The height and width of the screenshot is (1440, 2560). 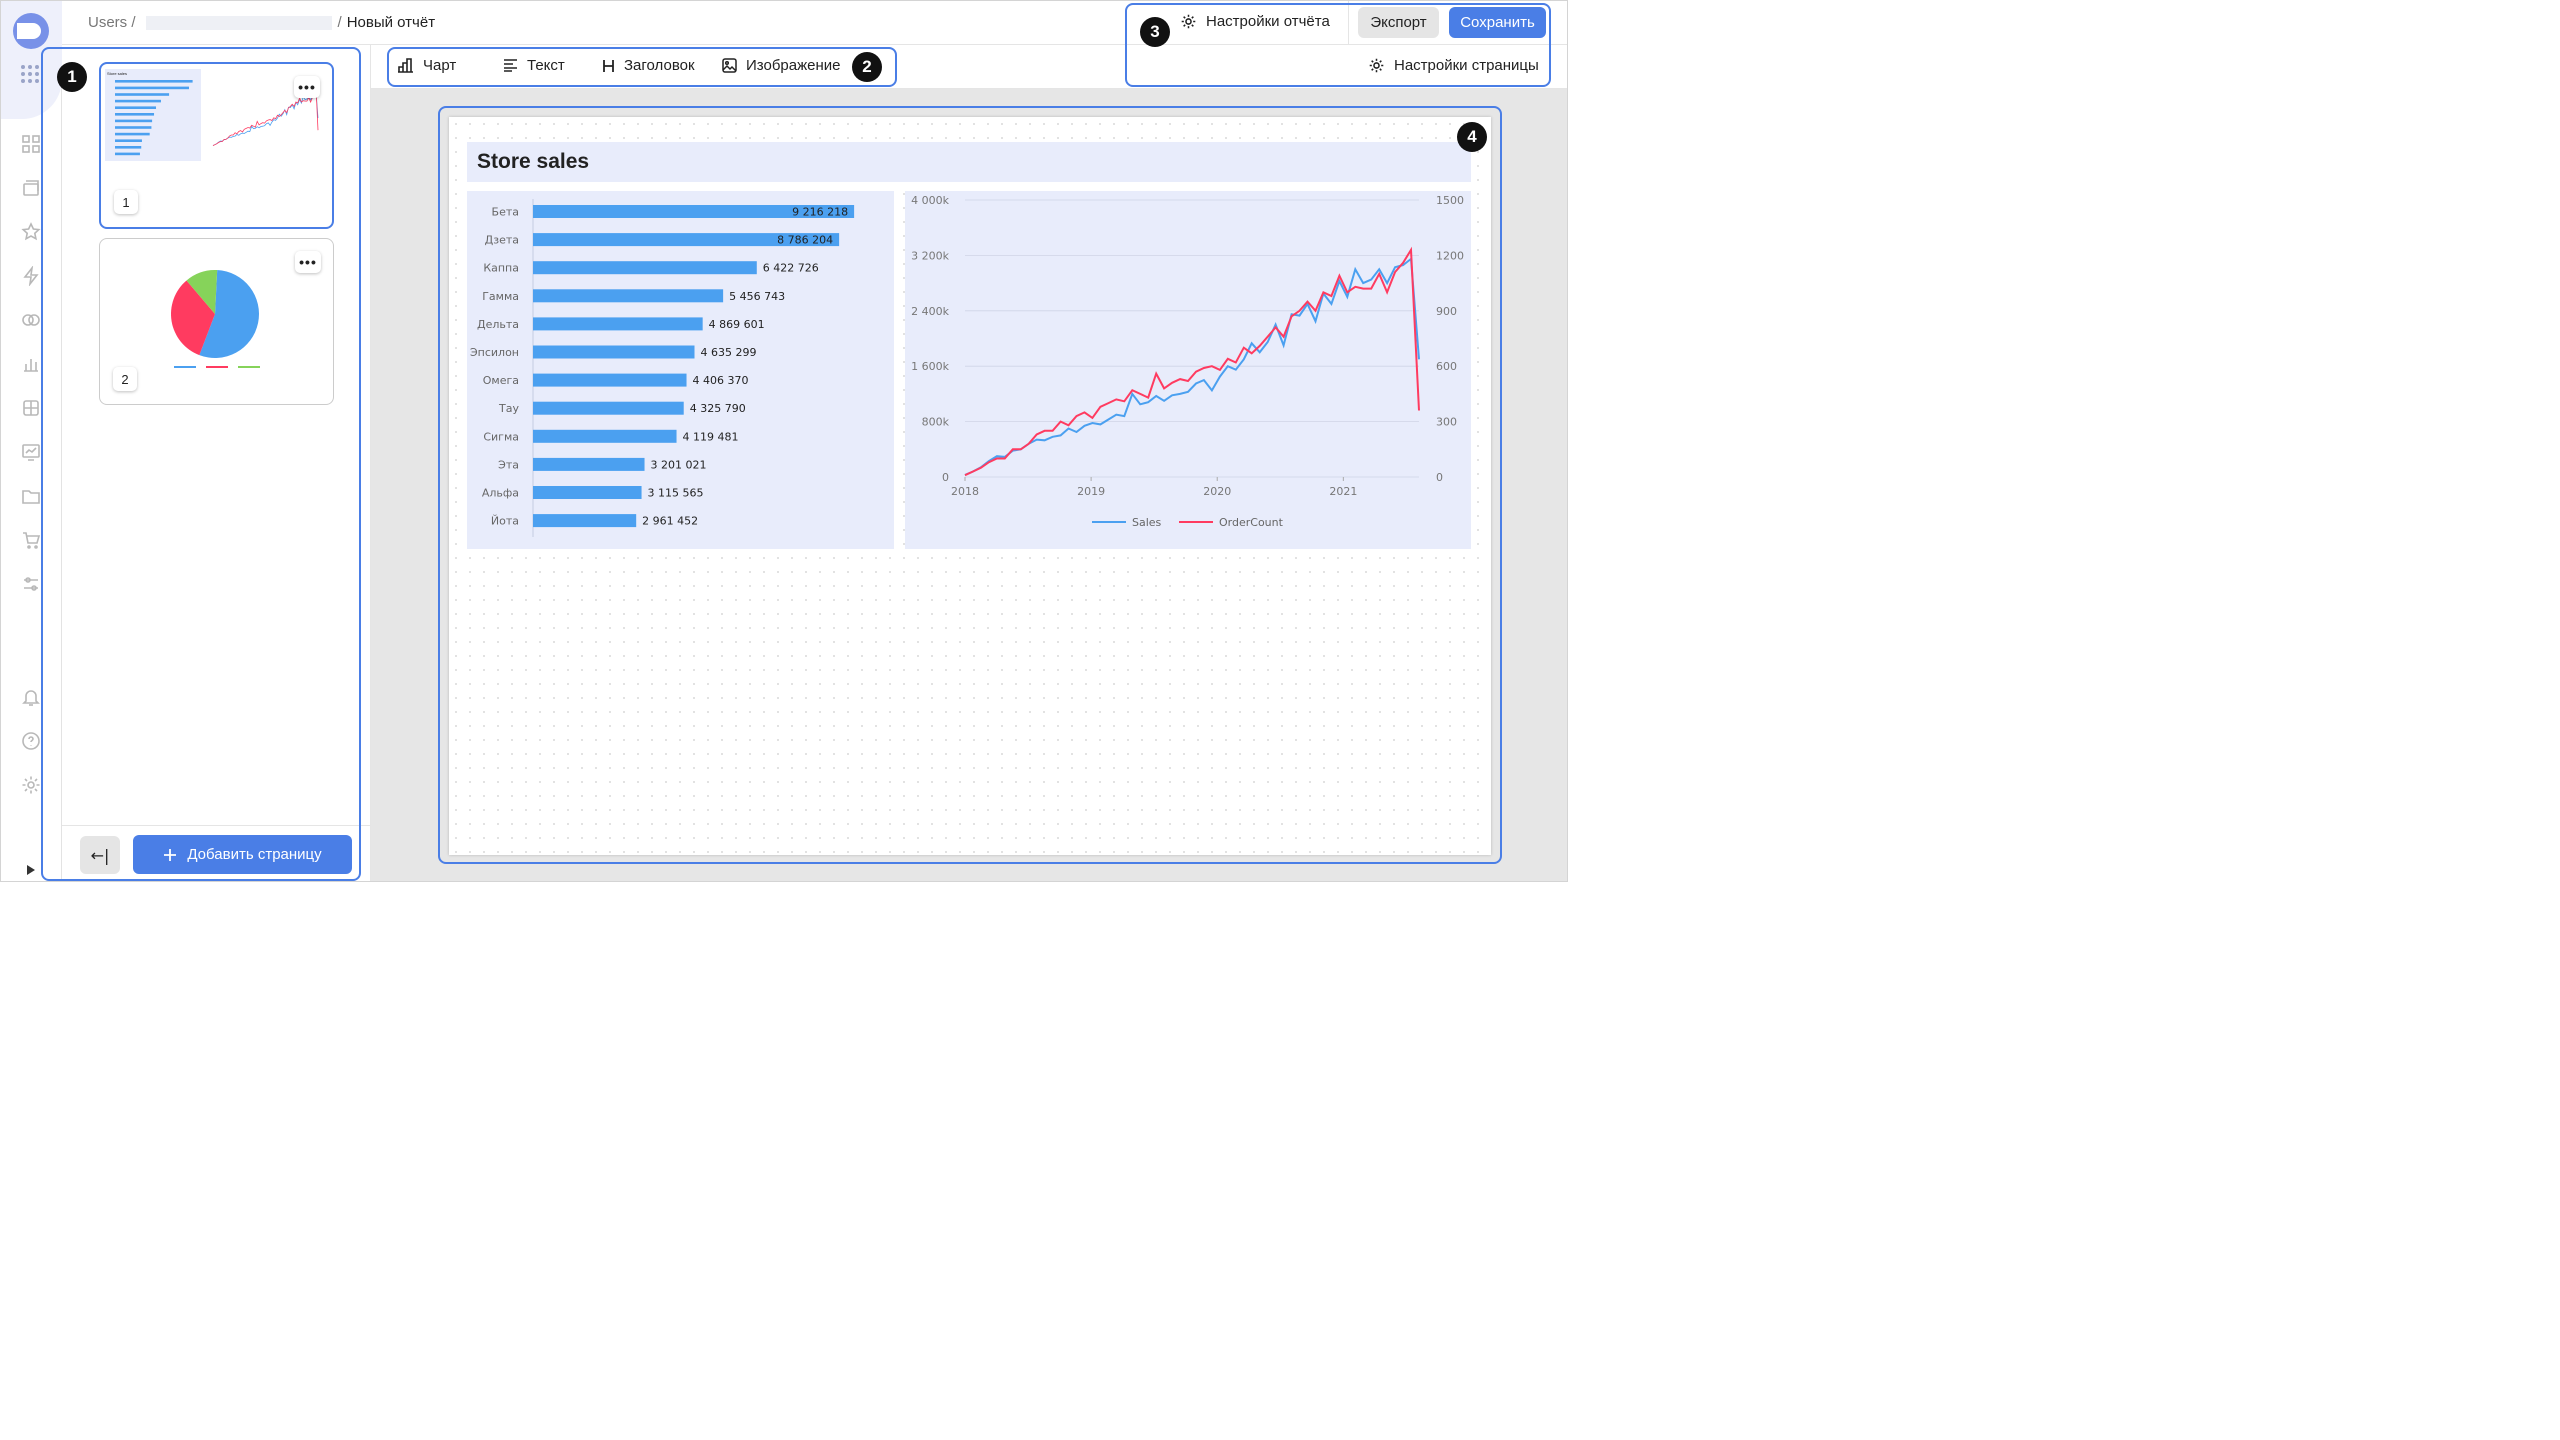 I want to click on bar-category-label: Дзета, so click(x=502, y=240).